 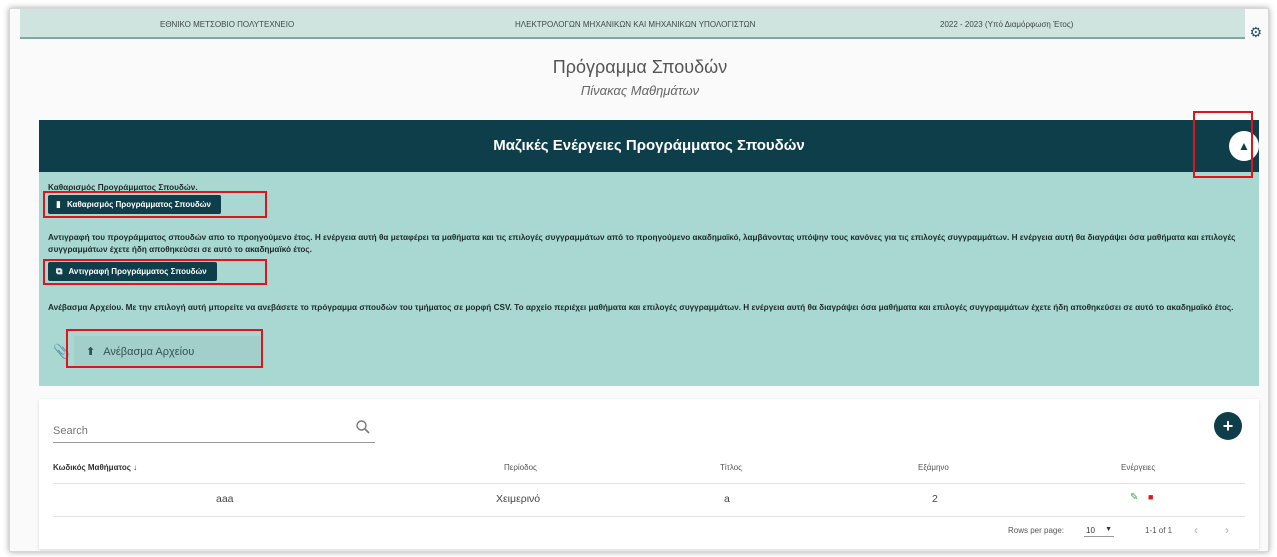 I want to click on cell-title: a, so click(x=727, y=499).